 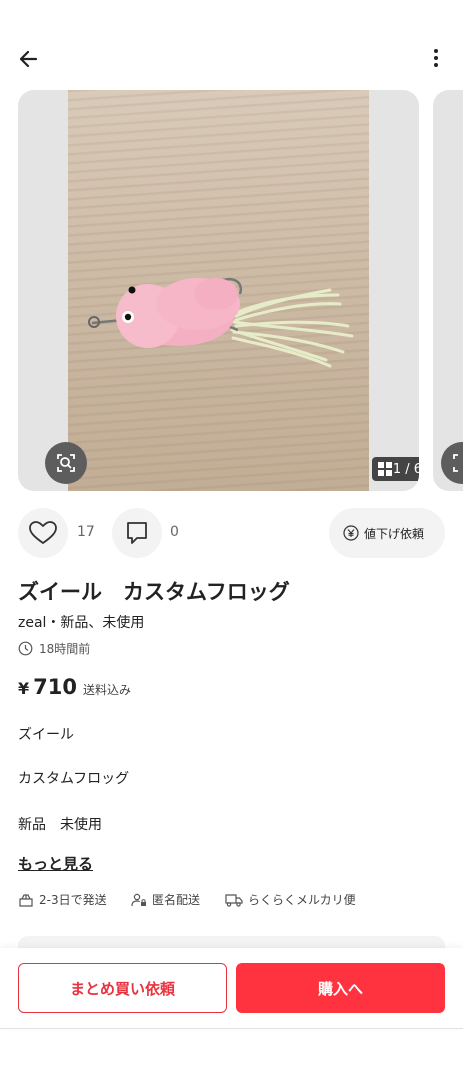 What do you see at coordinates (351, 533) in the screenshot?
I see `yen-circle-icon` at bounding box center [351, 533].